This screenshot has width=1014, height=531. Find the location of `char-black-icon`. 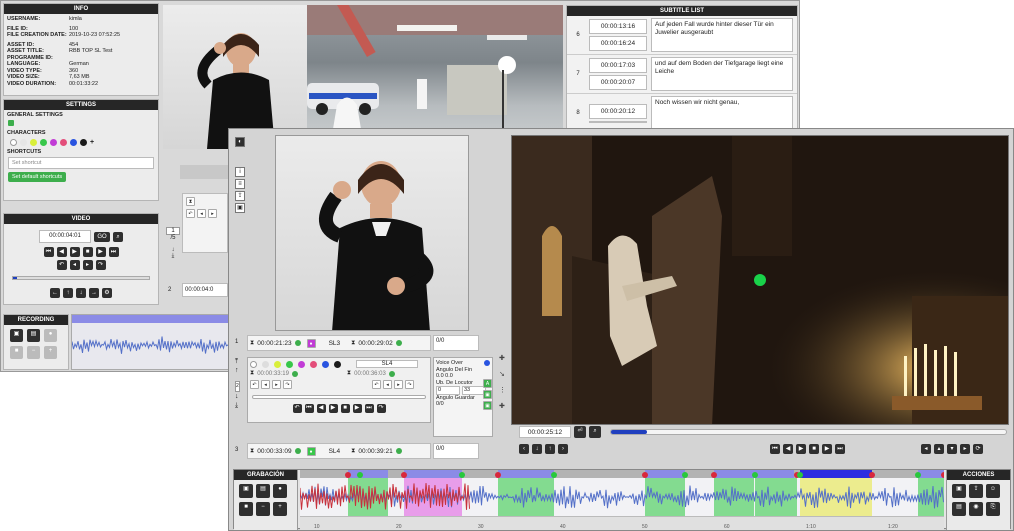

char-black-icon is located at coordinates (337, 364).